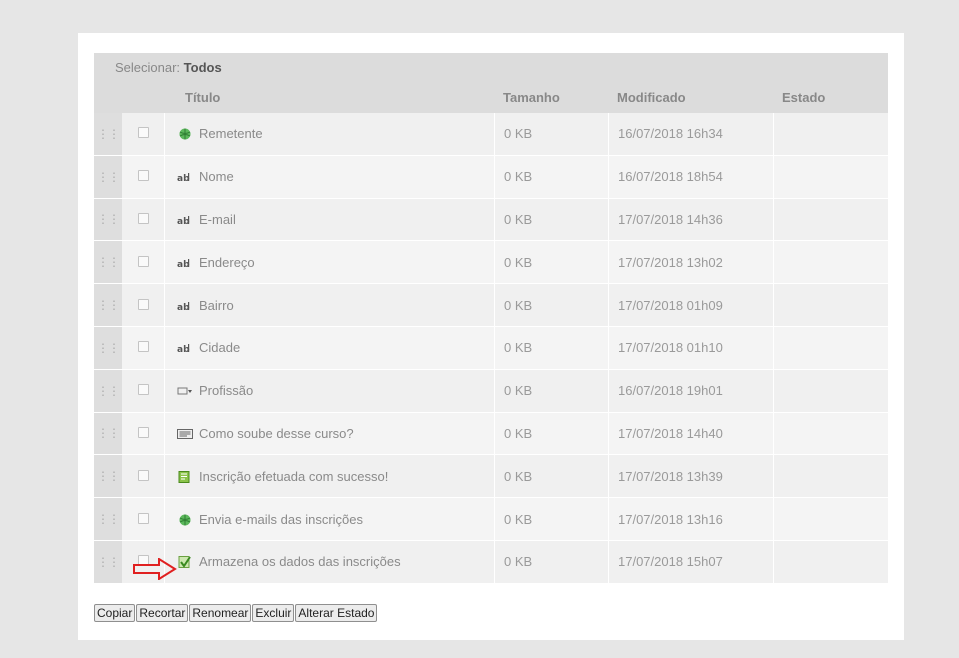 Image resolution: width=959 pixels, height=658 pixels. I want to click on row-modified: 17/07/2018 15h07, so click(690, 562).